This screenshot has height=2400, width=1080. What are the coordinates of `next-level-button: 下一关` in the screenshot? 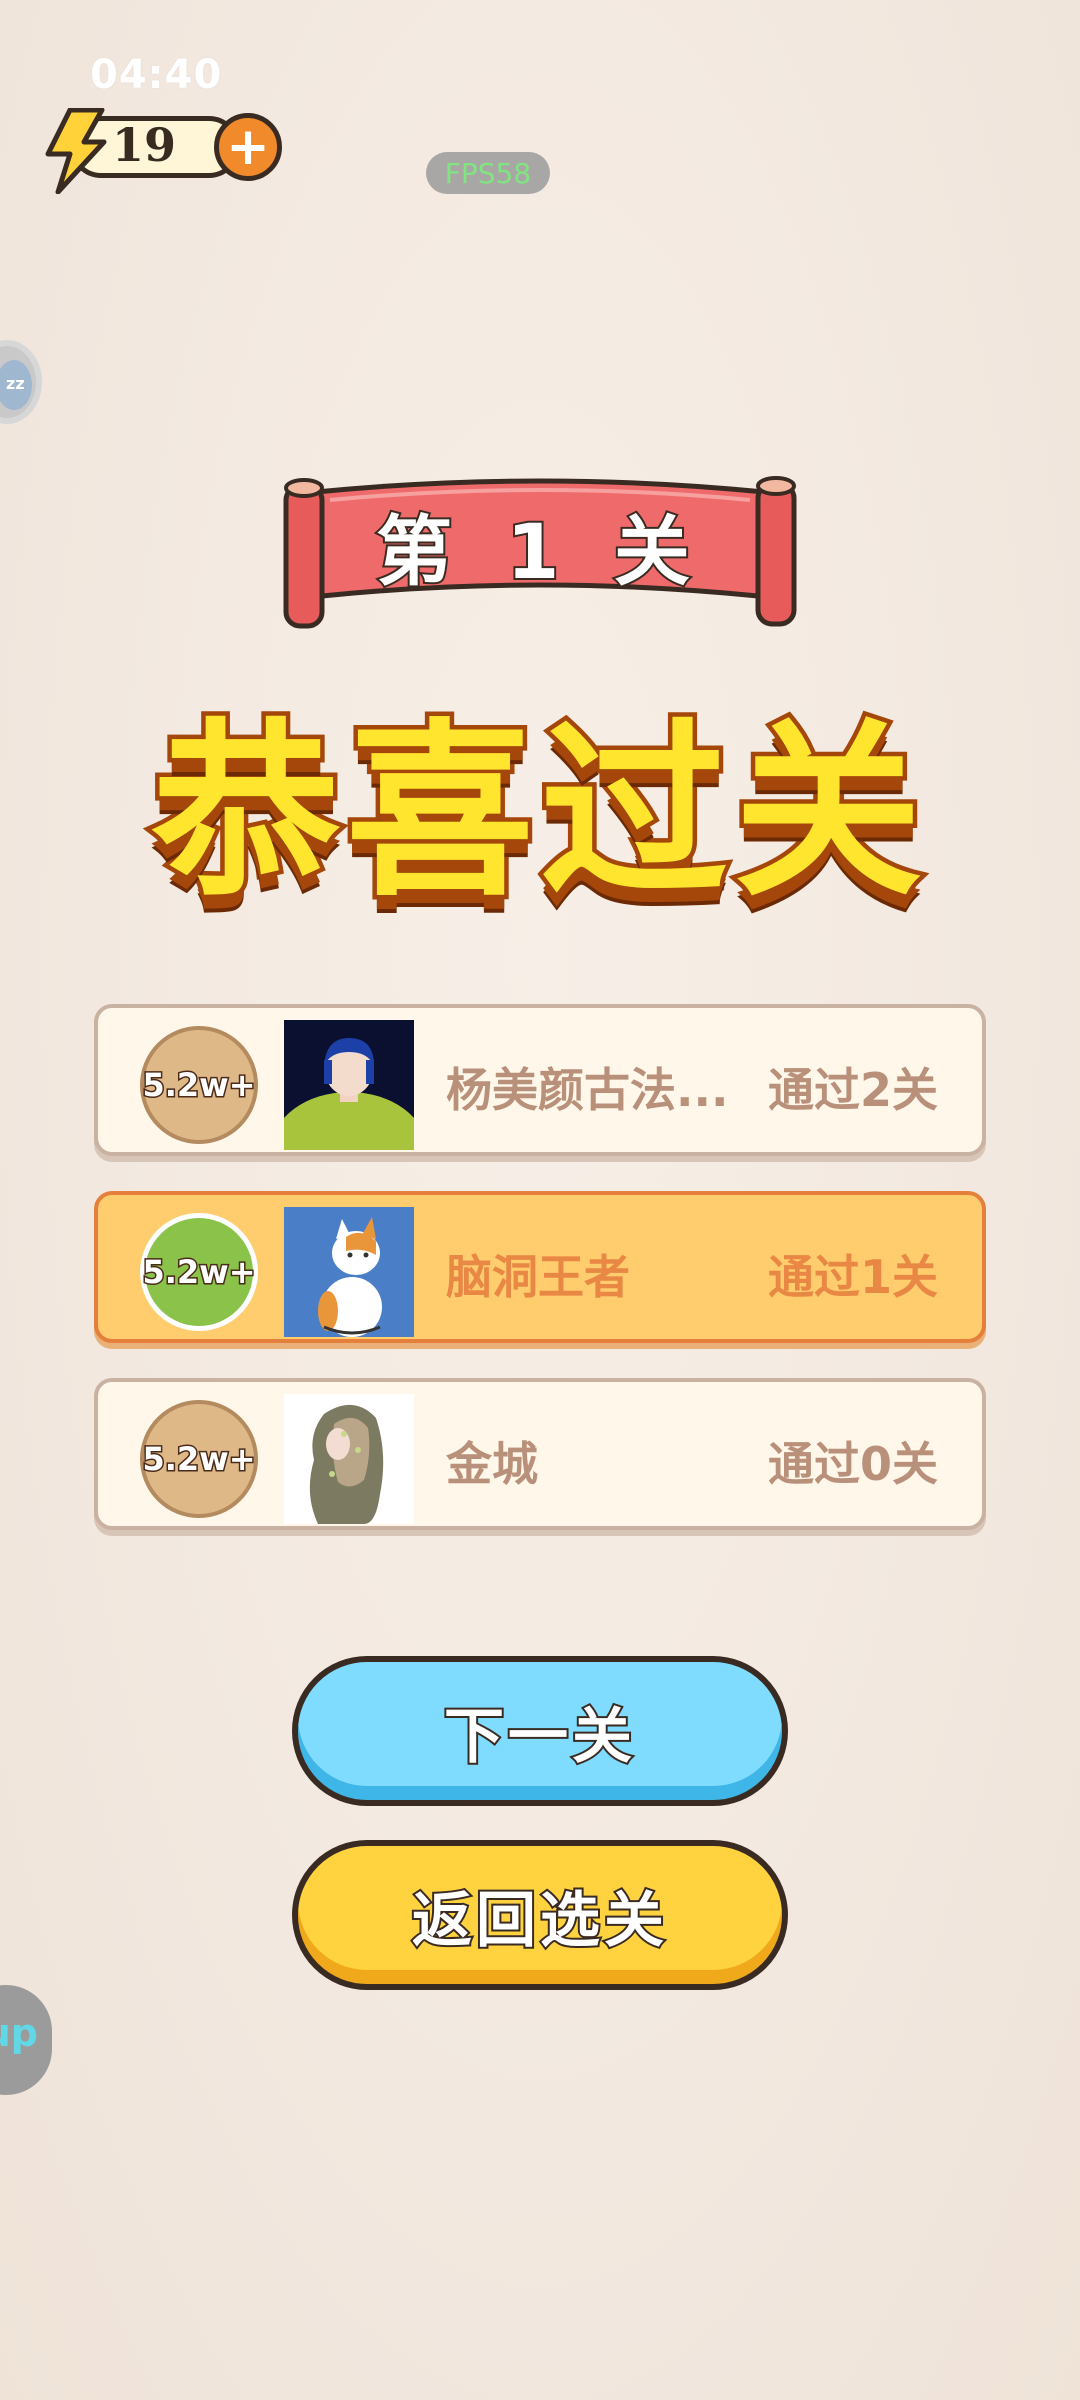 It's located at (540, 1731).